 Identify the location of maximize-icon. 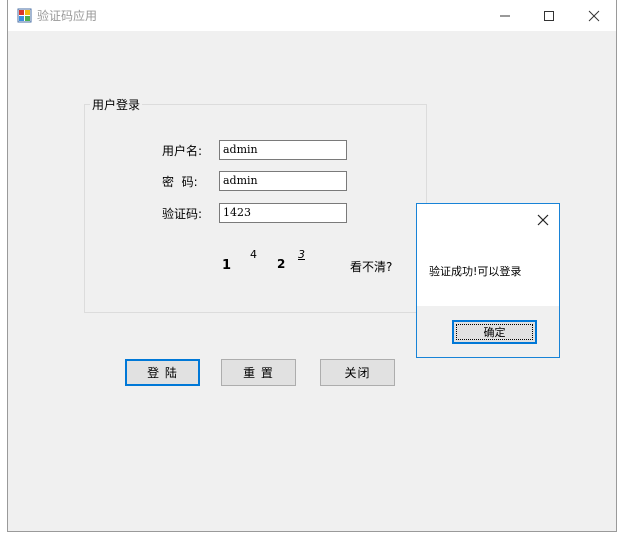
(549, 15).